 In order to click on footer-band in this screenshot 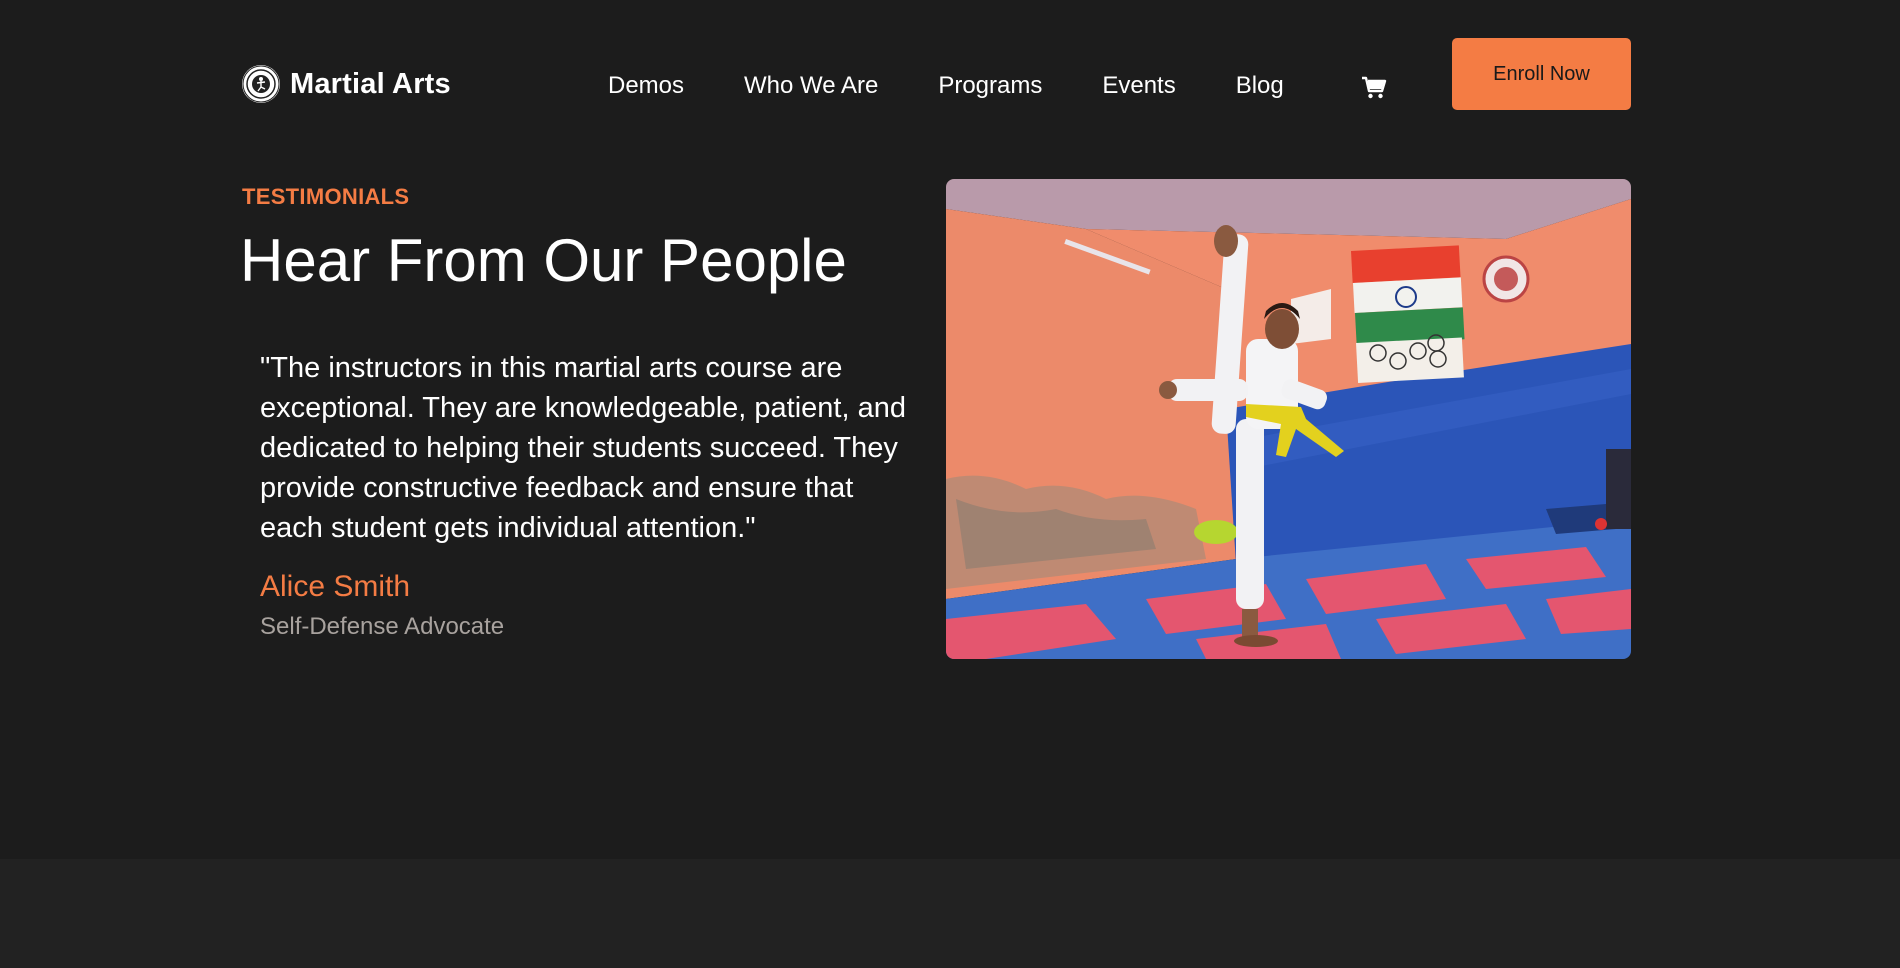, I will do `click(950, 913)`.